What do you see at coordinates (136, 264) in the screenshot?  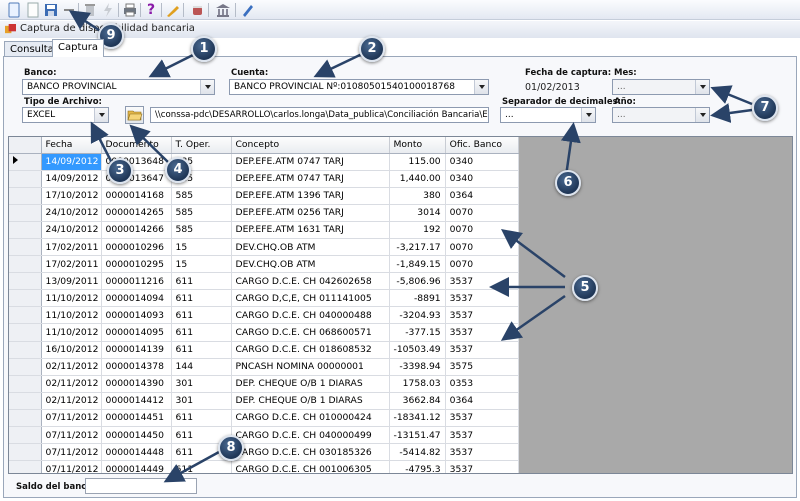 I see `cell-documento: 0000010295` at bounding box center [136, 264].